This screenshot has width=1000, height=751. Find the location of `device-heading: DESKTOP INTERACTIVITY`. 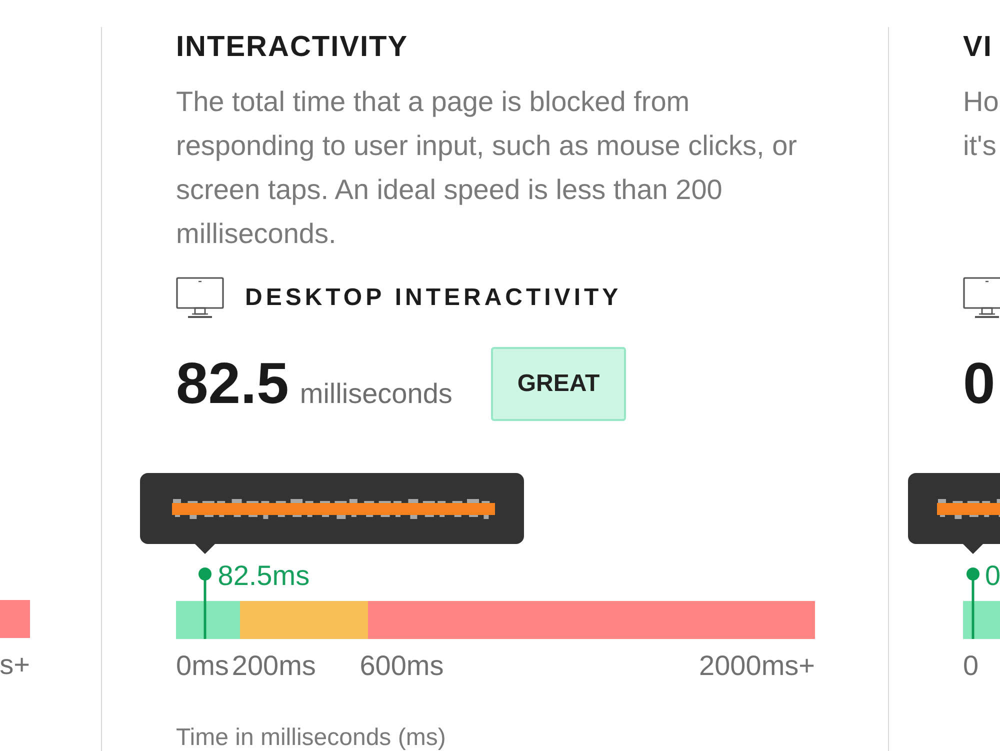

device-heading: DESKTOP INTERACTIVITY is located at coordinates (433, 298).